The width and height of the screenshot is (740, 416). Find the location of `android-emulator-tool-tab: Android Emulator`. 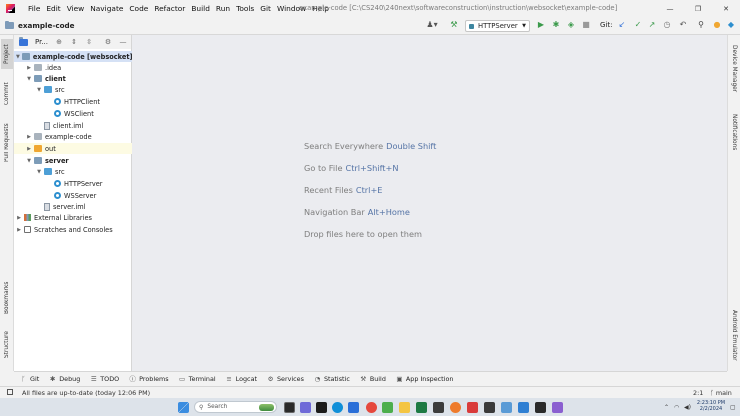

android-emulator-tool-tab: Android Emulator is located at coordinates (734, 335).